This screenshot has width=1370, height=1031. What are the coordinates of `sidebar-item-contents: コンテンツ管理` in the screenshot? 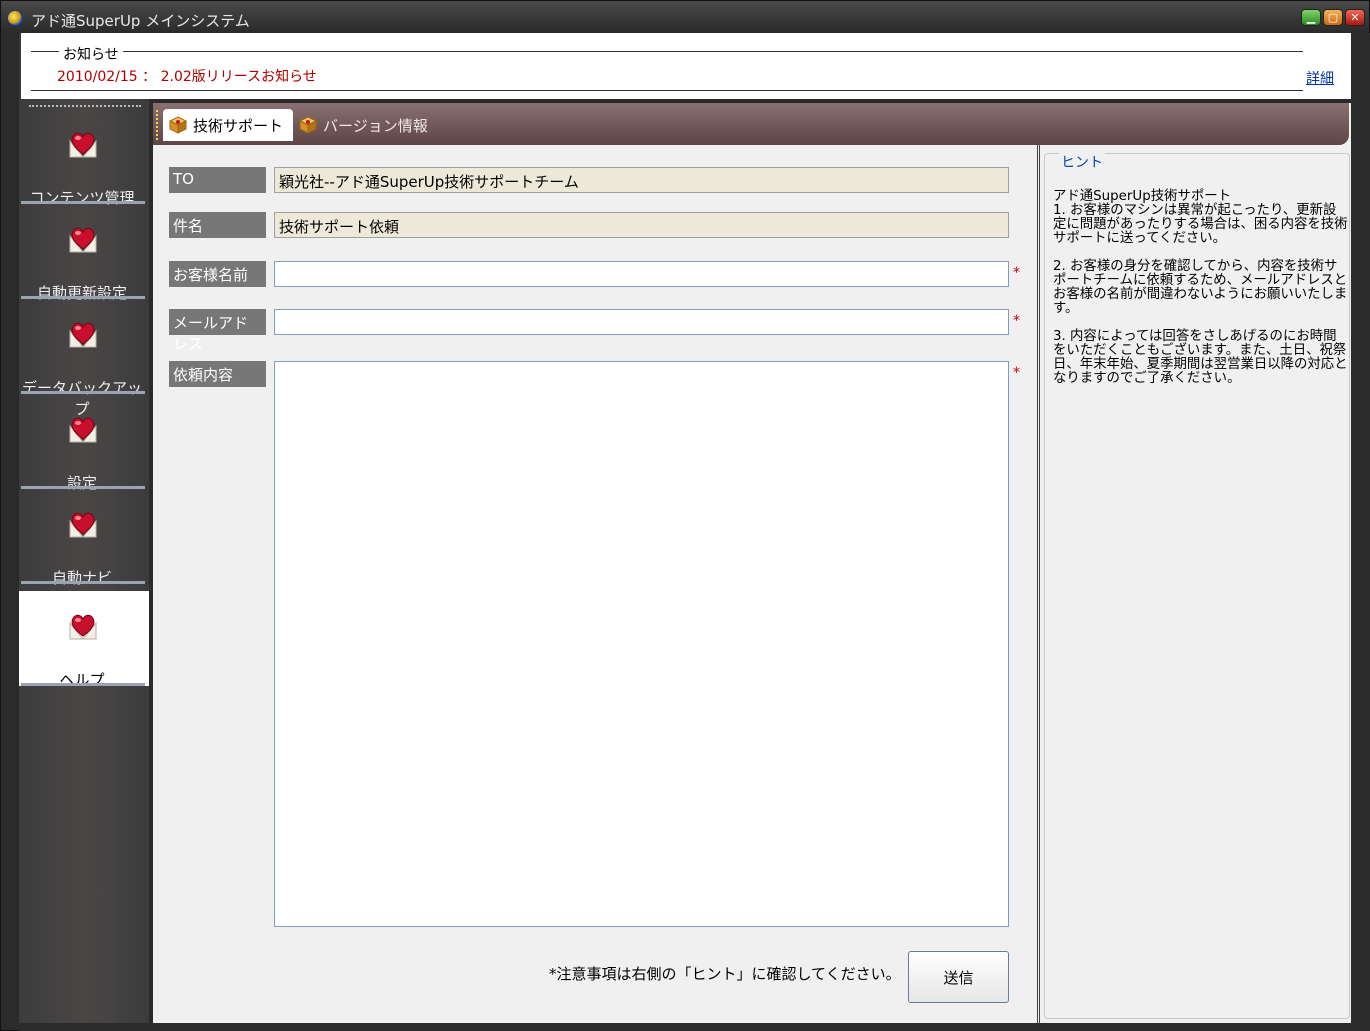 It's located at (84, 158).